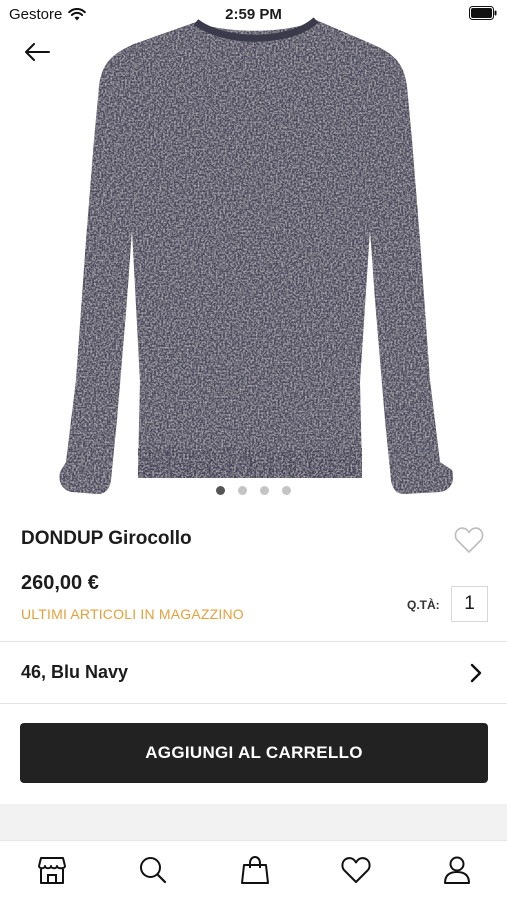 The height and width of the screenshot is (900, 507). I want to click on battery-icon, so click(483, 13).